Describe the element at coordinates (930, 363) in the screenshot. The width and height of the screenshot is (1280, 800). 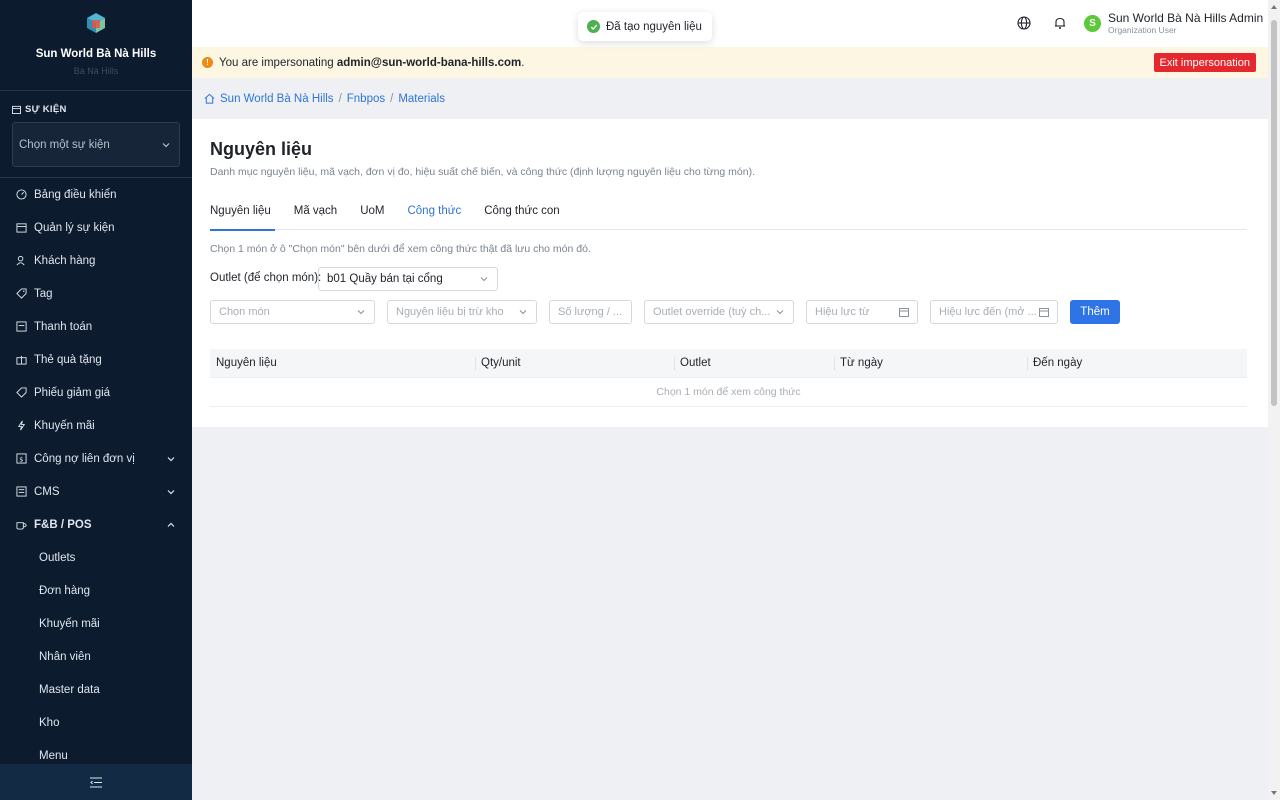
I see `column-header-from-date: Từ ngày` at that location.